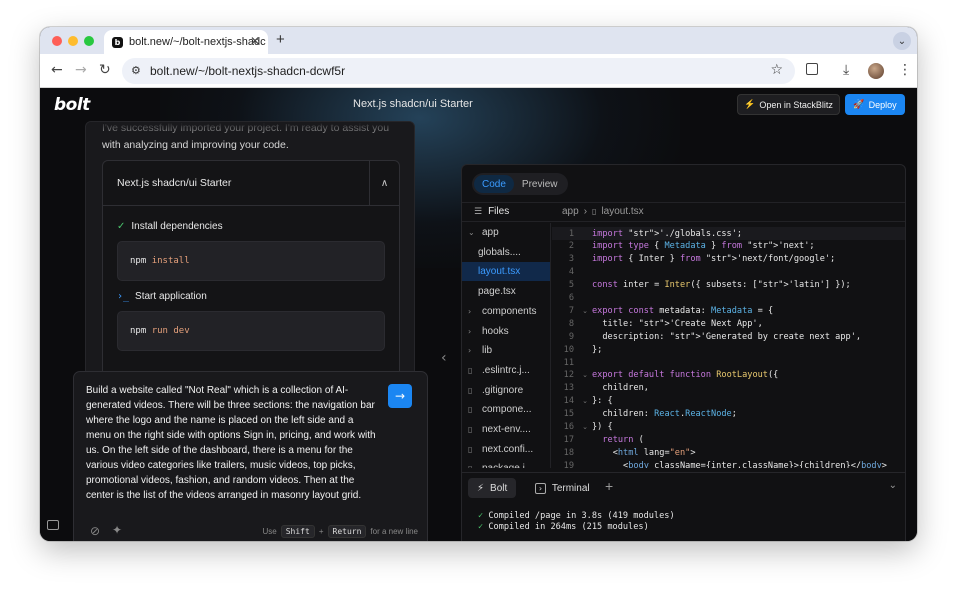 This screenshot has width=956, height=593. Describe the element at coordinates (251, 183) in the screenshot. I see `artifact-header: Next.js shadcn/ui Starter ∧` at that location.